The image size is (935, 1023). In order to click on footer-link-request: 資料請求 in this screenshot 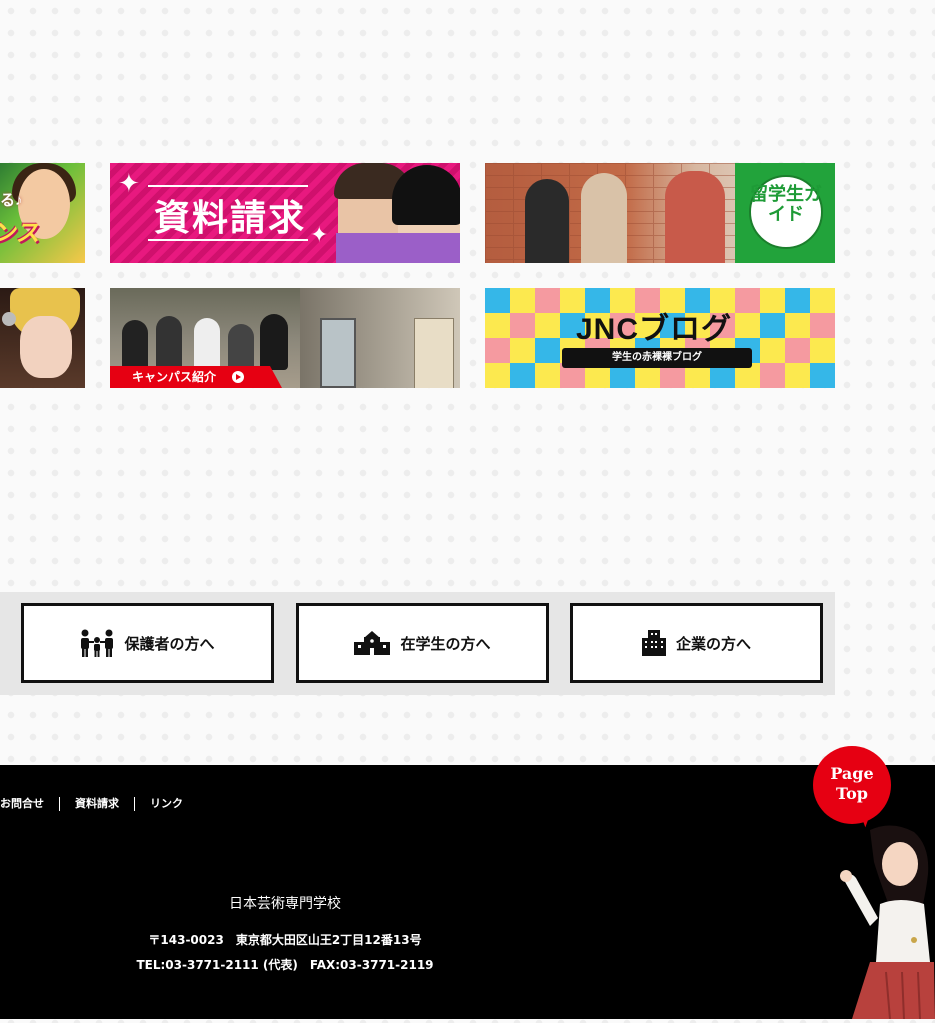, I will do `click(96, 804)`.